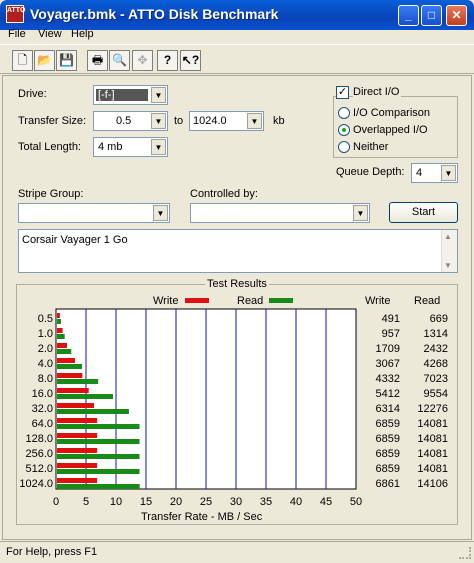 This screenshot has height=563, width=474. What do you see at coordinates (237, 35) in the screenshot?
I see `menu-bar: File View Help` at bounding box center [237, 35].